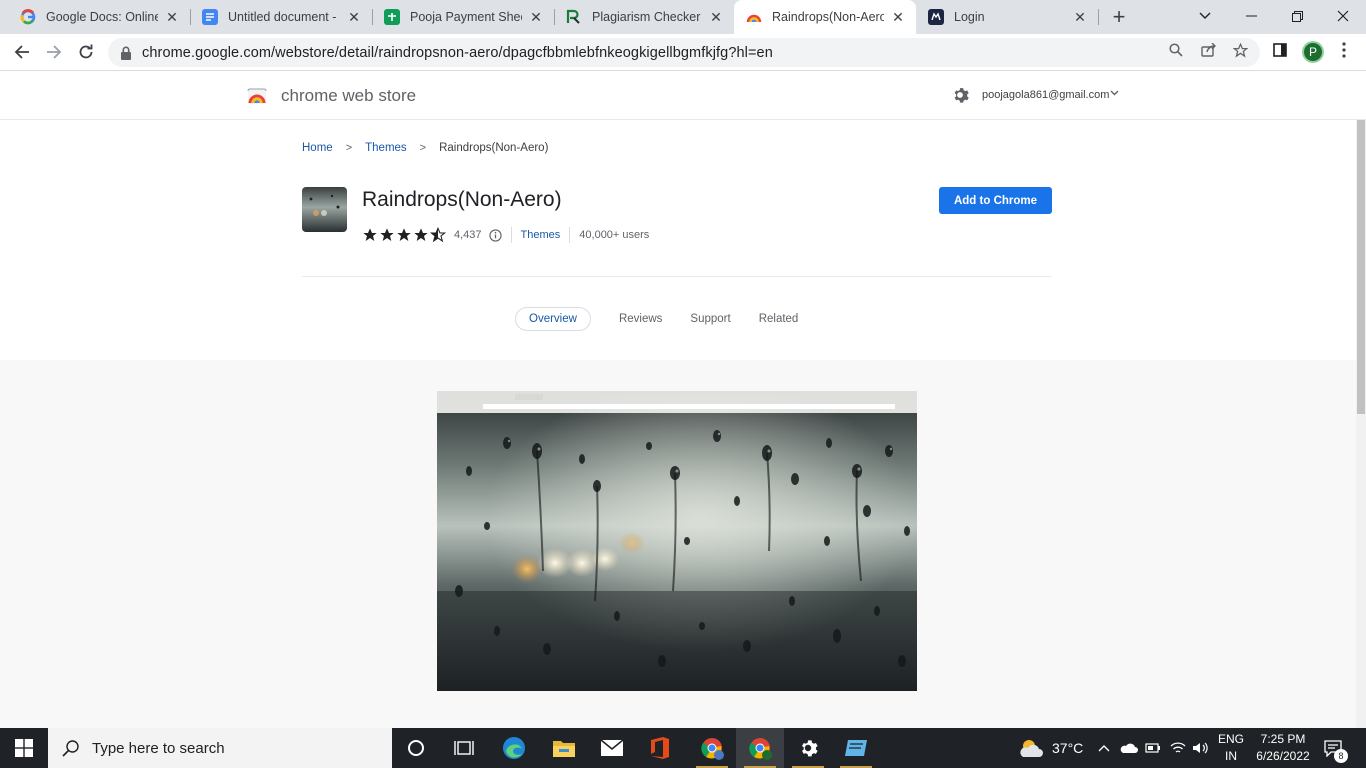 Image resolution: width=1366 pixels, height=768 pixels. I want to click on user-count: 40,000+ users, so click(614, 235).